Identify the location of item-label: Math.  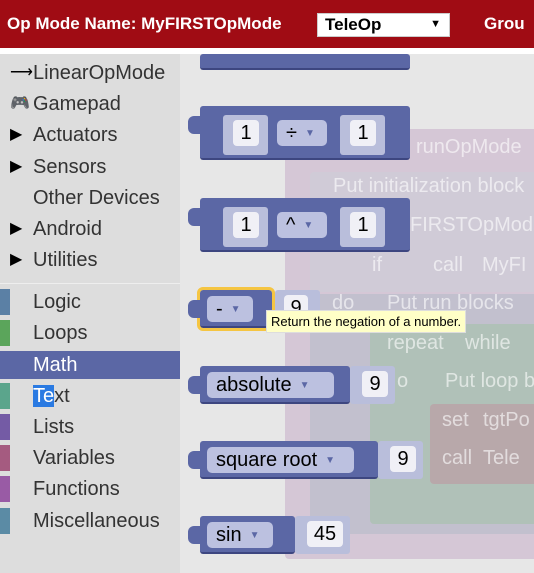
(55, 365).